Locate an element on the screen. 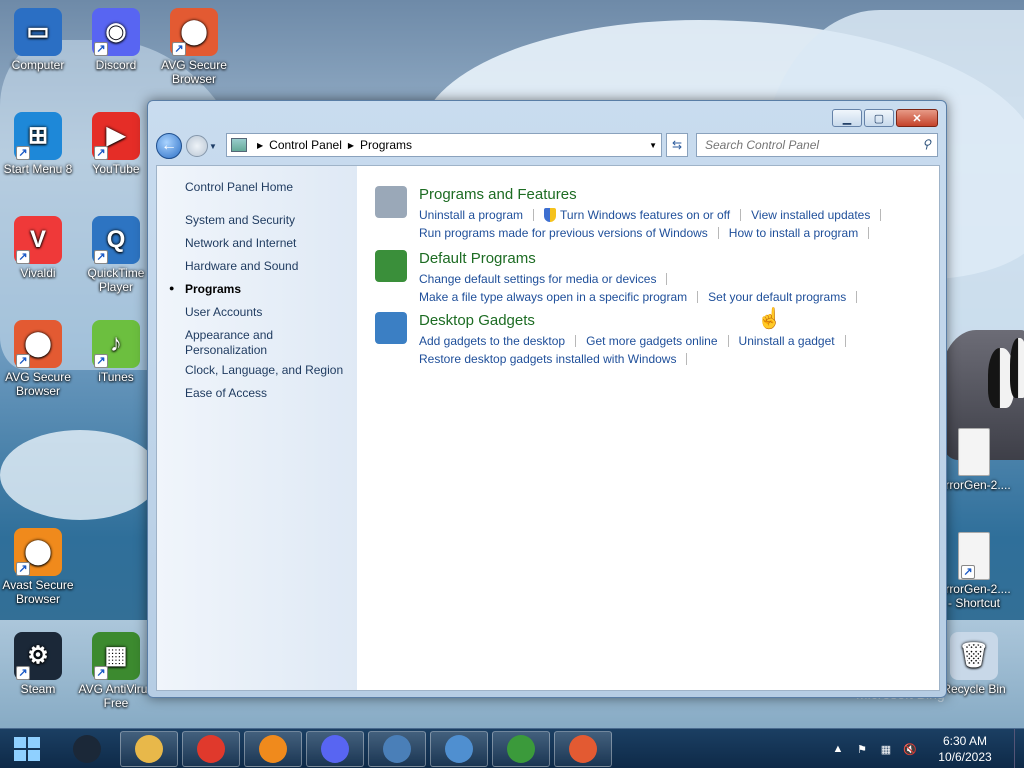  window-controls: ▁ ▢ ✕ is located at coordinates (885, 118).